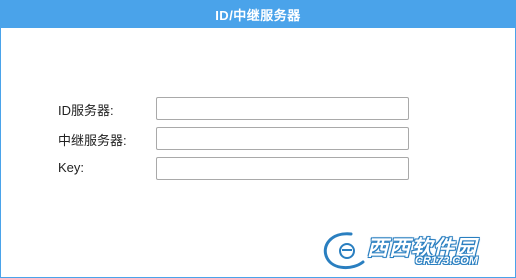  What do you see at coordinates (282, 168) in the screenshot?
I see `key-input` at bounding box center [282, 168].